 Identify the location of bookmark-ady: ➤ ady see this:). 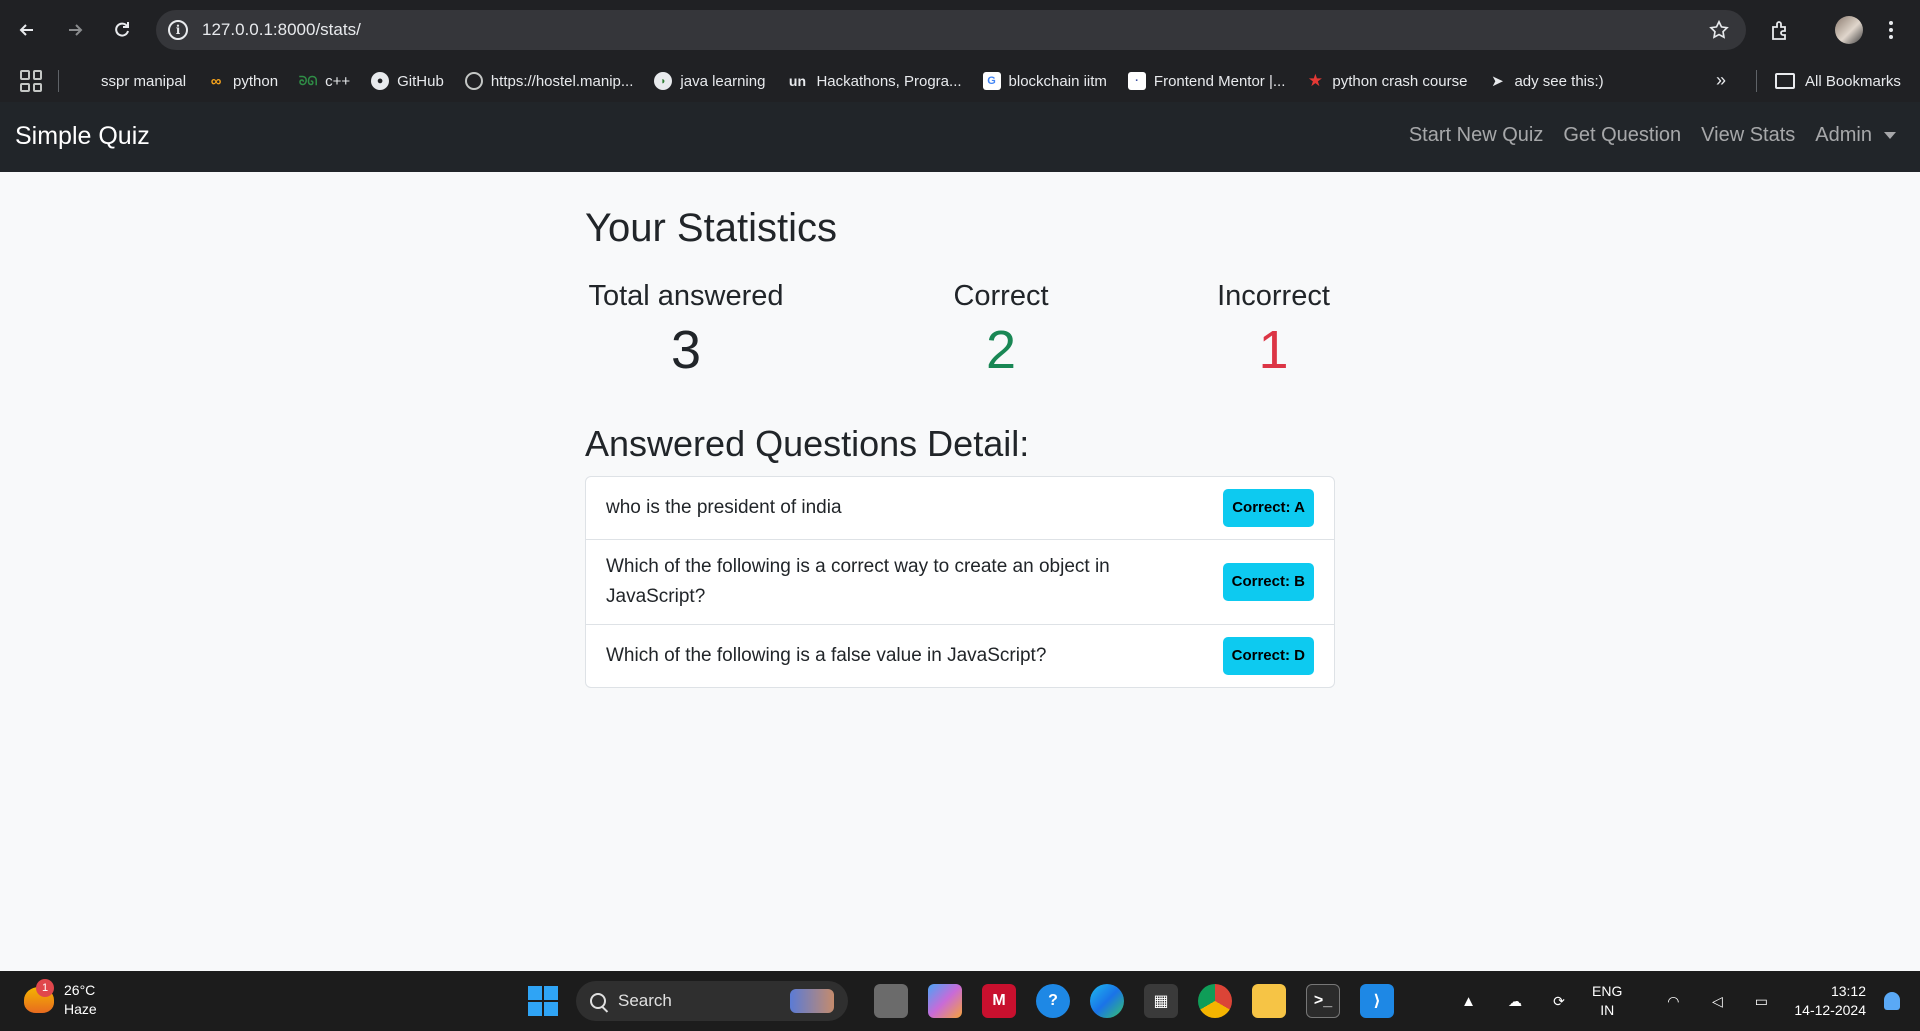
(1546, 81).